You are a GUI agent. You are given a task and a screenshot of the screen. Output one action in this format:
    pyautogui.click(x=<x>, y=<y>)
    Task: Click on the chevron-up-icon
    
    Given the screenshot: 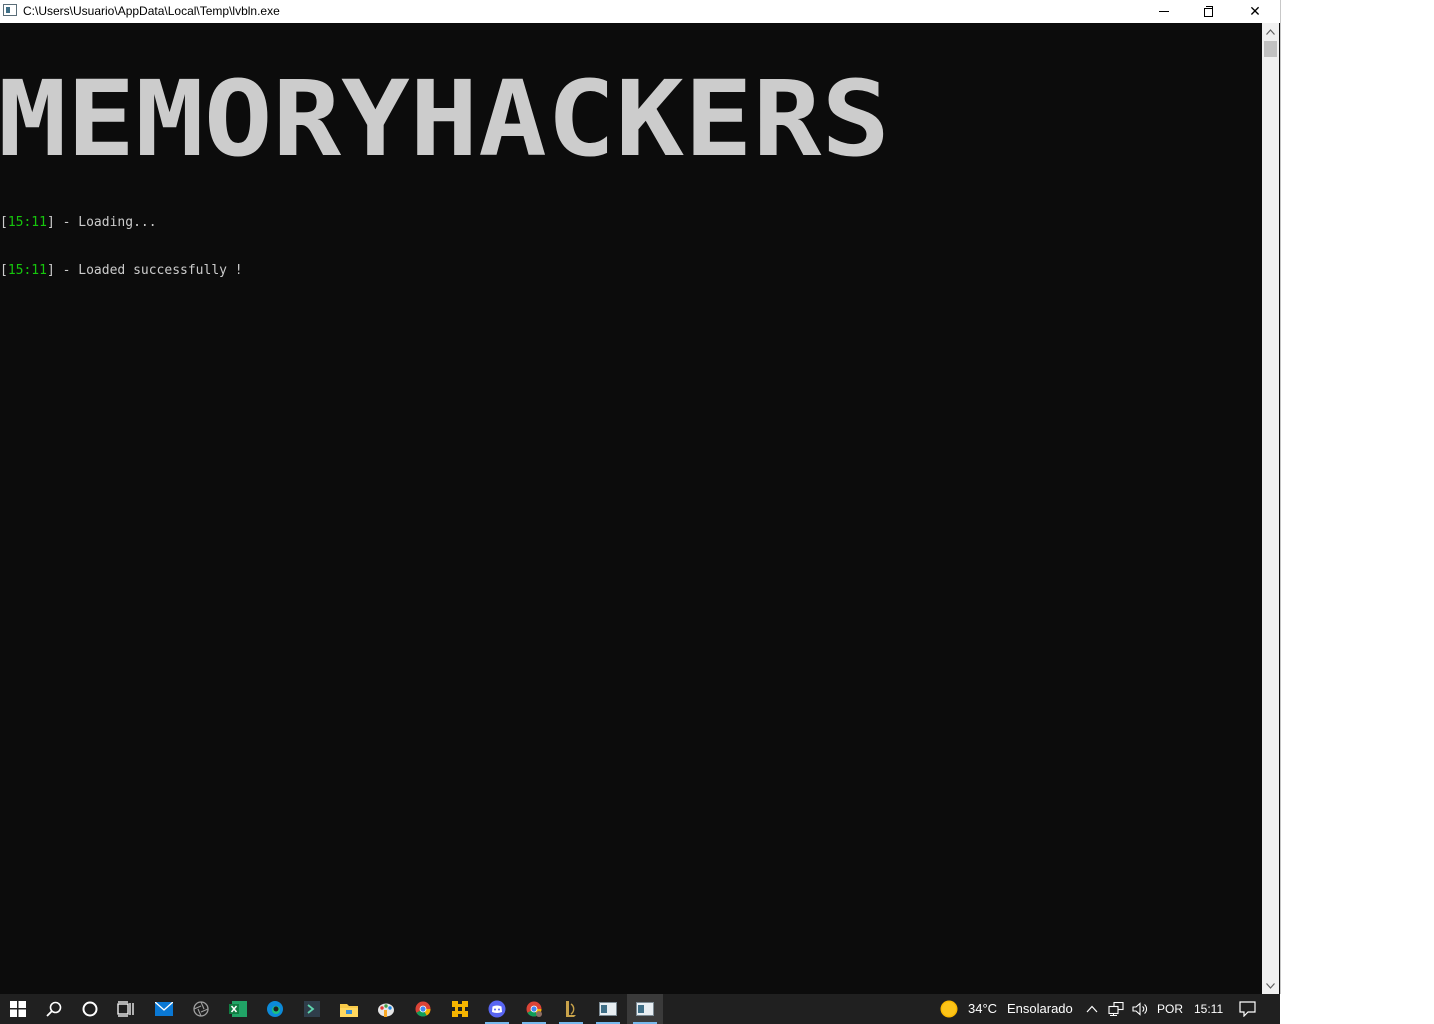 What is the action you would take?
    pyautogui.click(x=1092, y=1009)
    